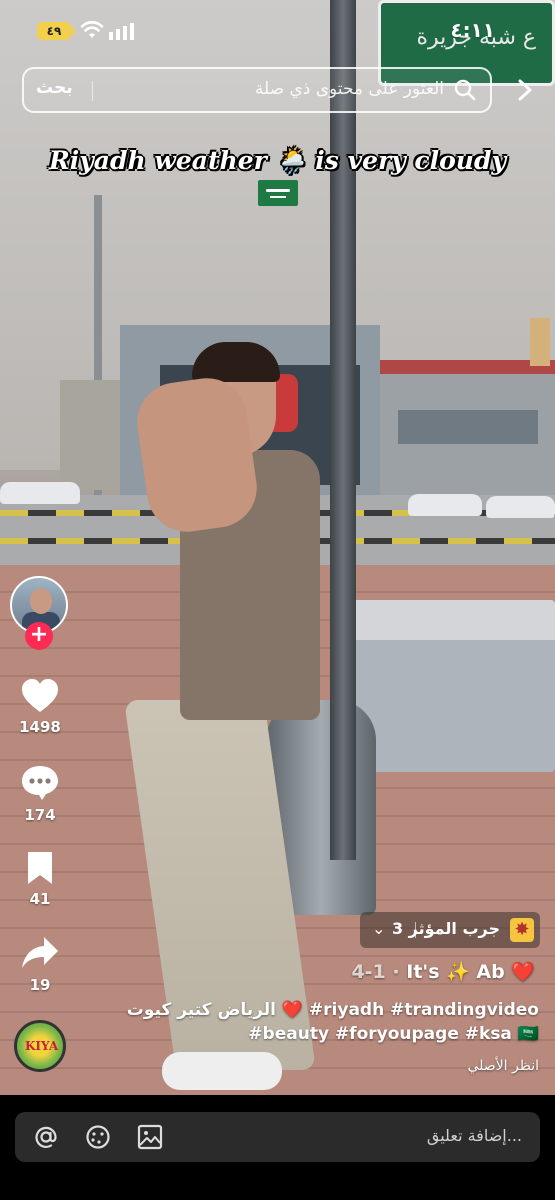 The height and width of the screenshot is (1200, 555). What do you see at coordinates (379, 928) in the screenshot?
I see `chevron-down-icon: ⌄` at bounding box center [379, 928].